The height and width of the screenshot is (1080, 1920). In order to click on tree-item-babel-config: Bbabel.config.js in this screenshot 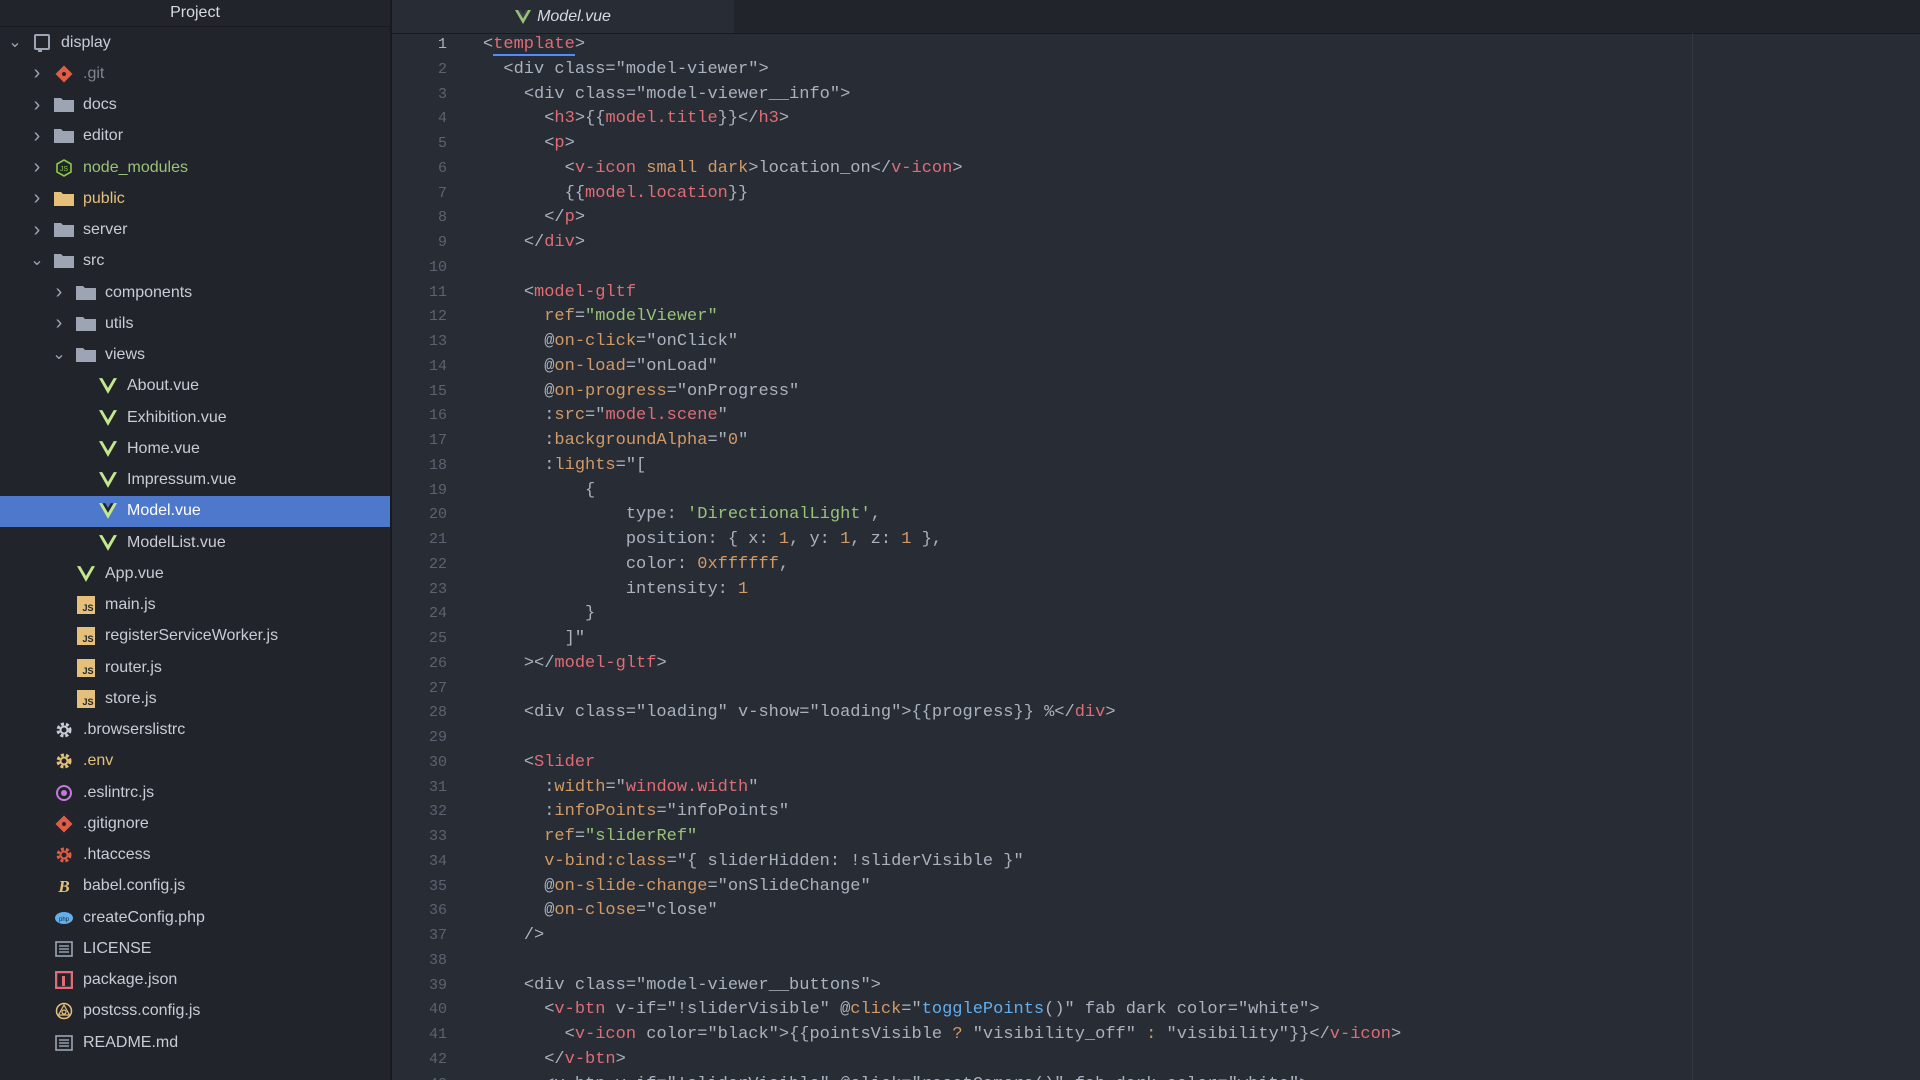, I will do `click(195, 886)`.